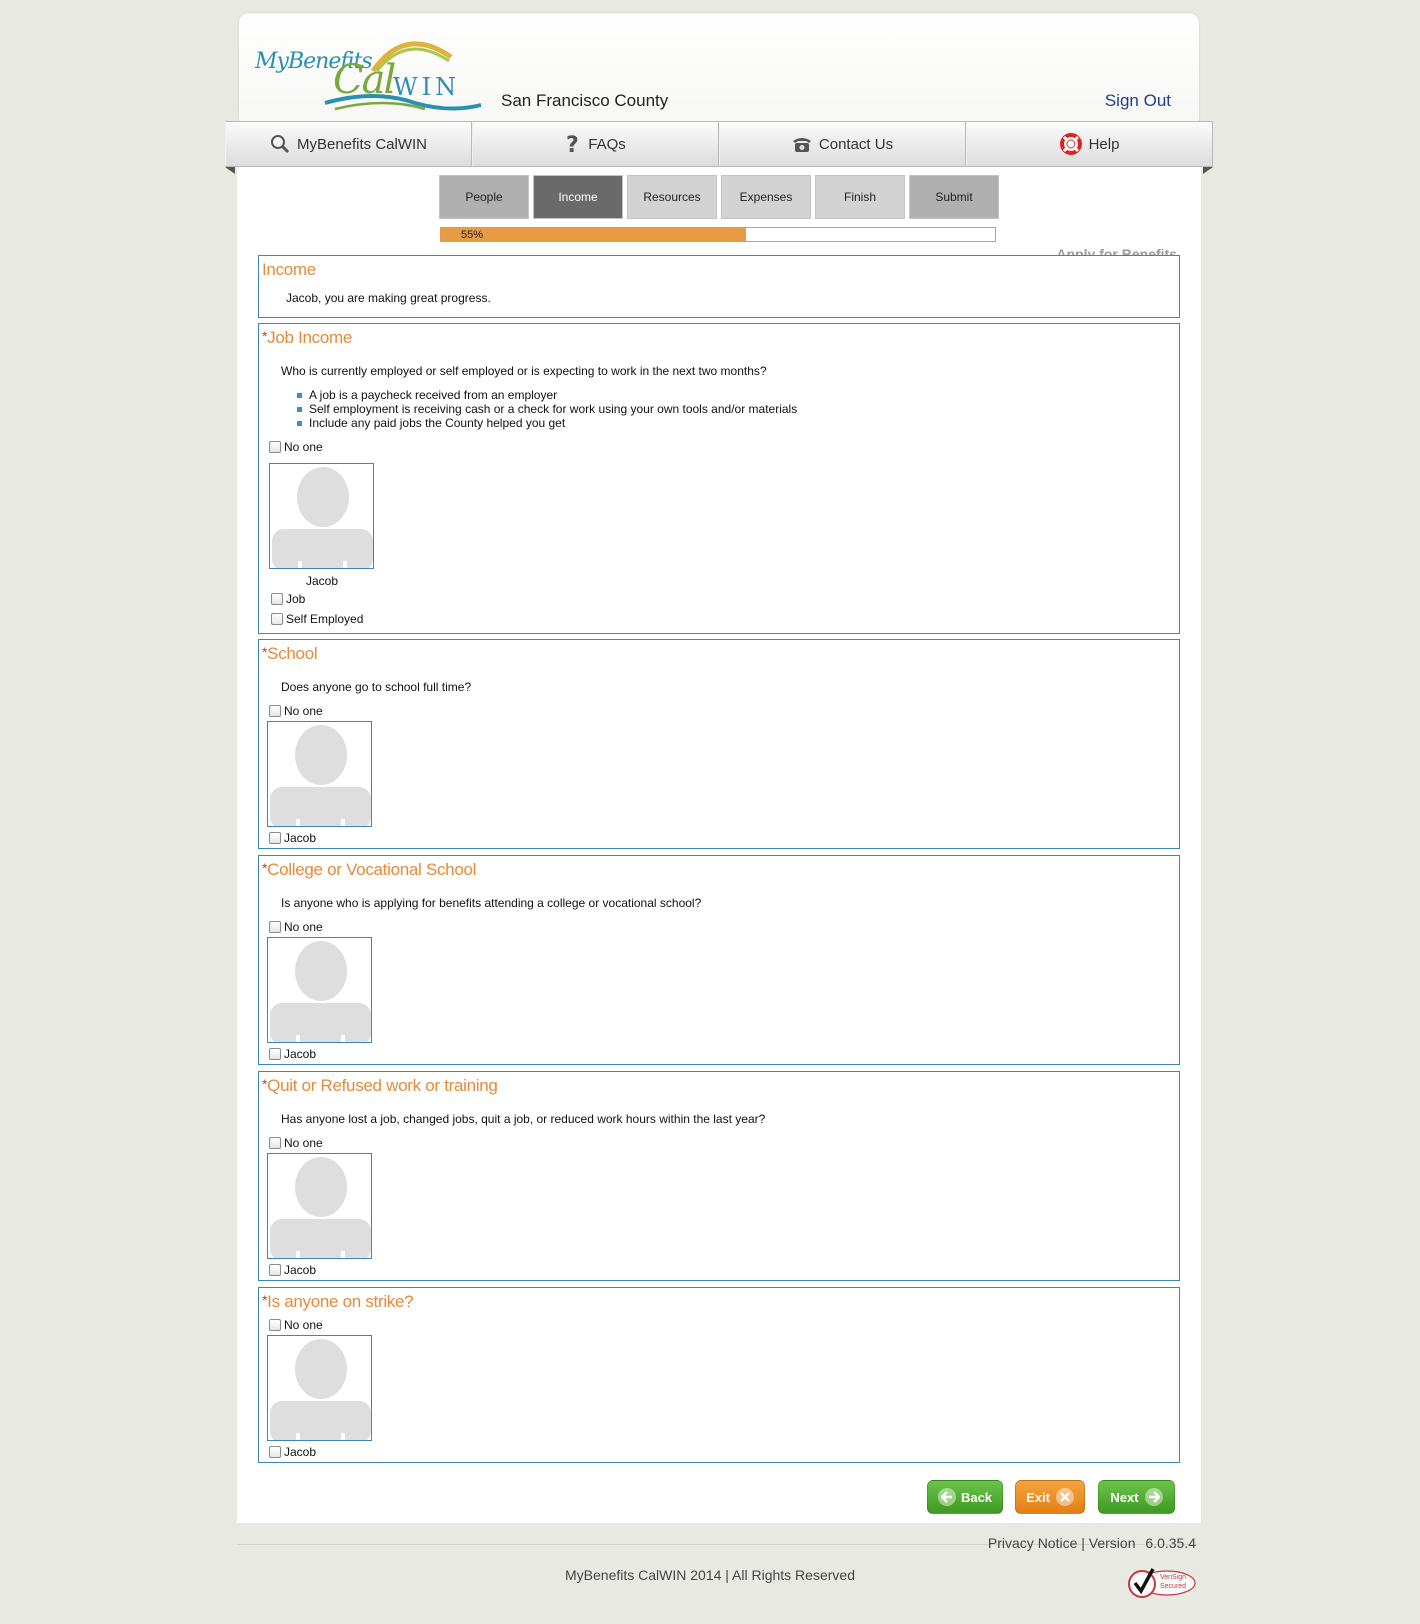  I want to click on nav-label: Contact Us, so click(856, 144).